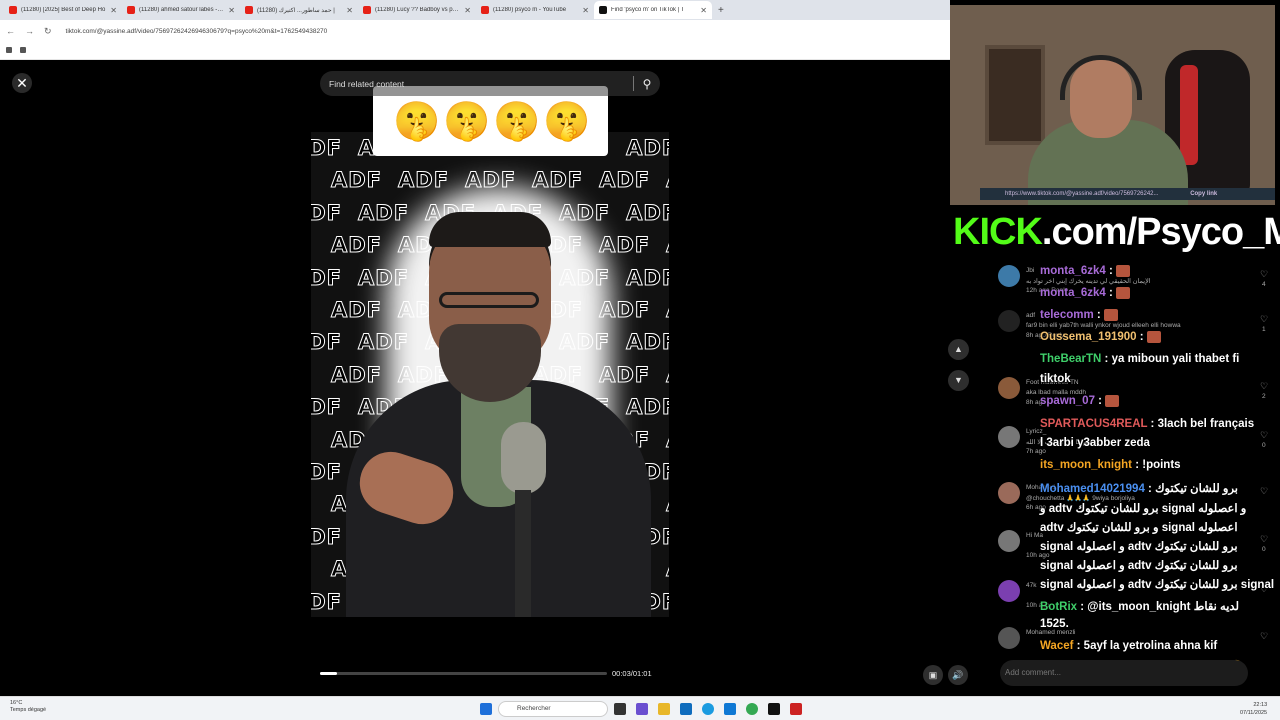  I want to click on volume-icon: 🔊, so click(958, 675).